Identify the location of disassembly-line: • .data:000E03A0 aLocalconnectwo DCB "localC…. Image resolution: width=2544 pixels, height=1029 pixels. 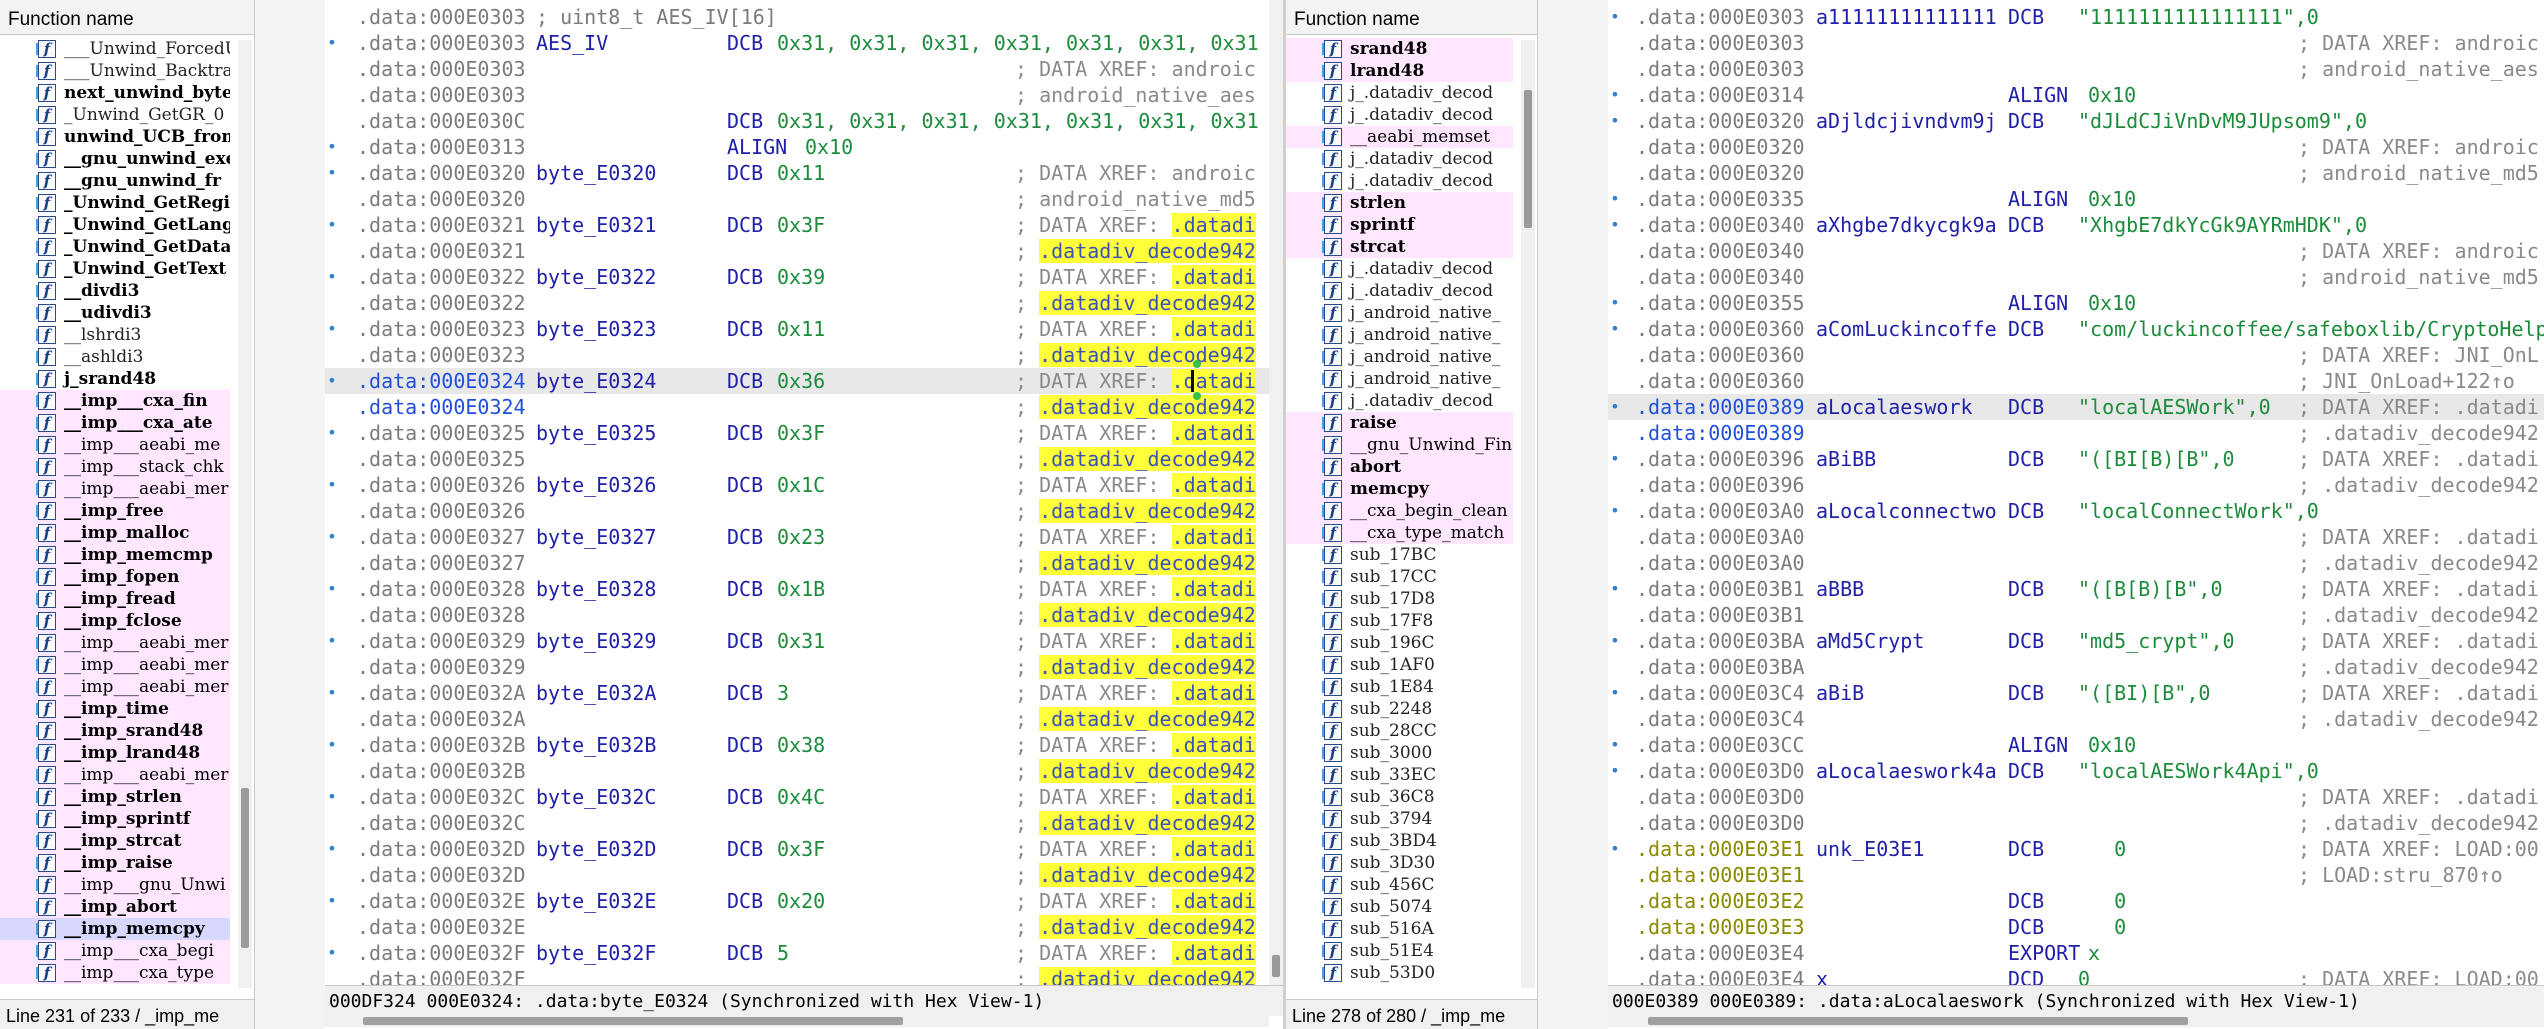
(2076, 511).